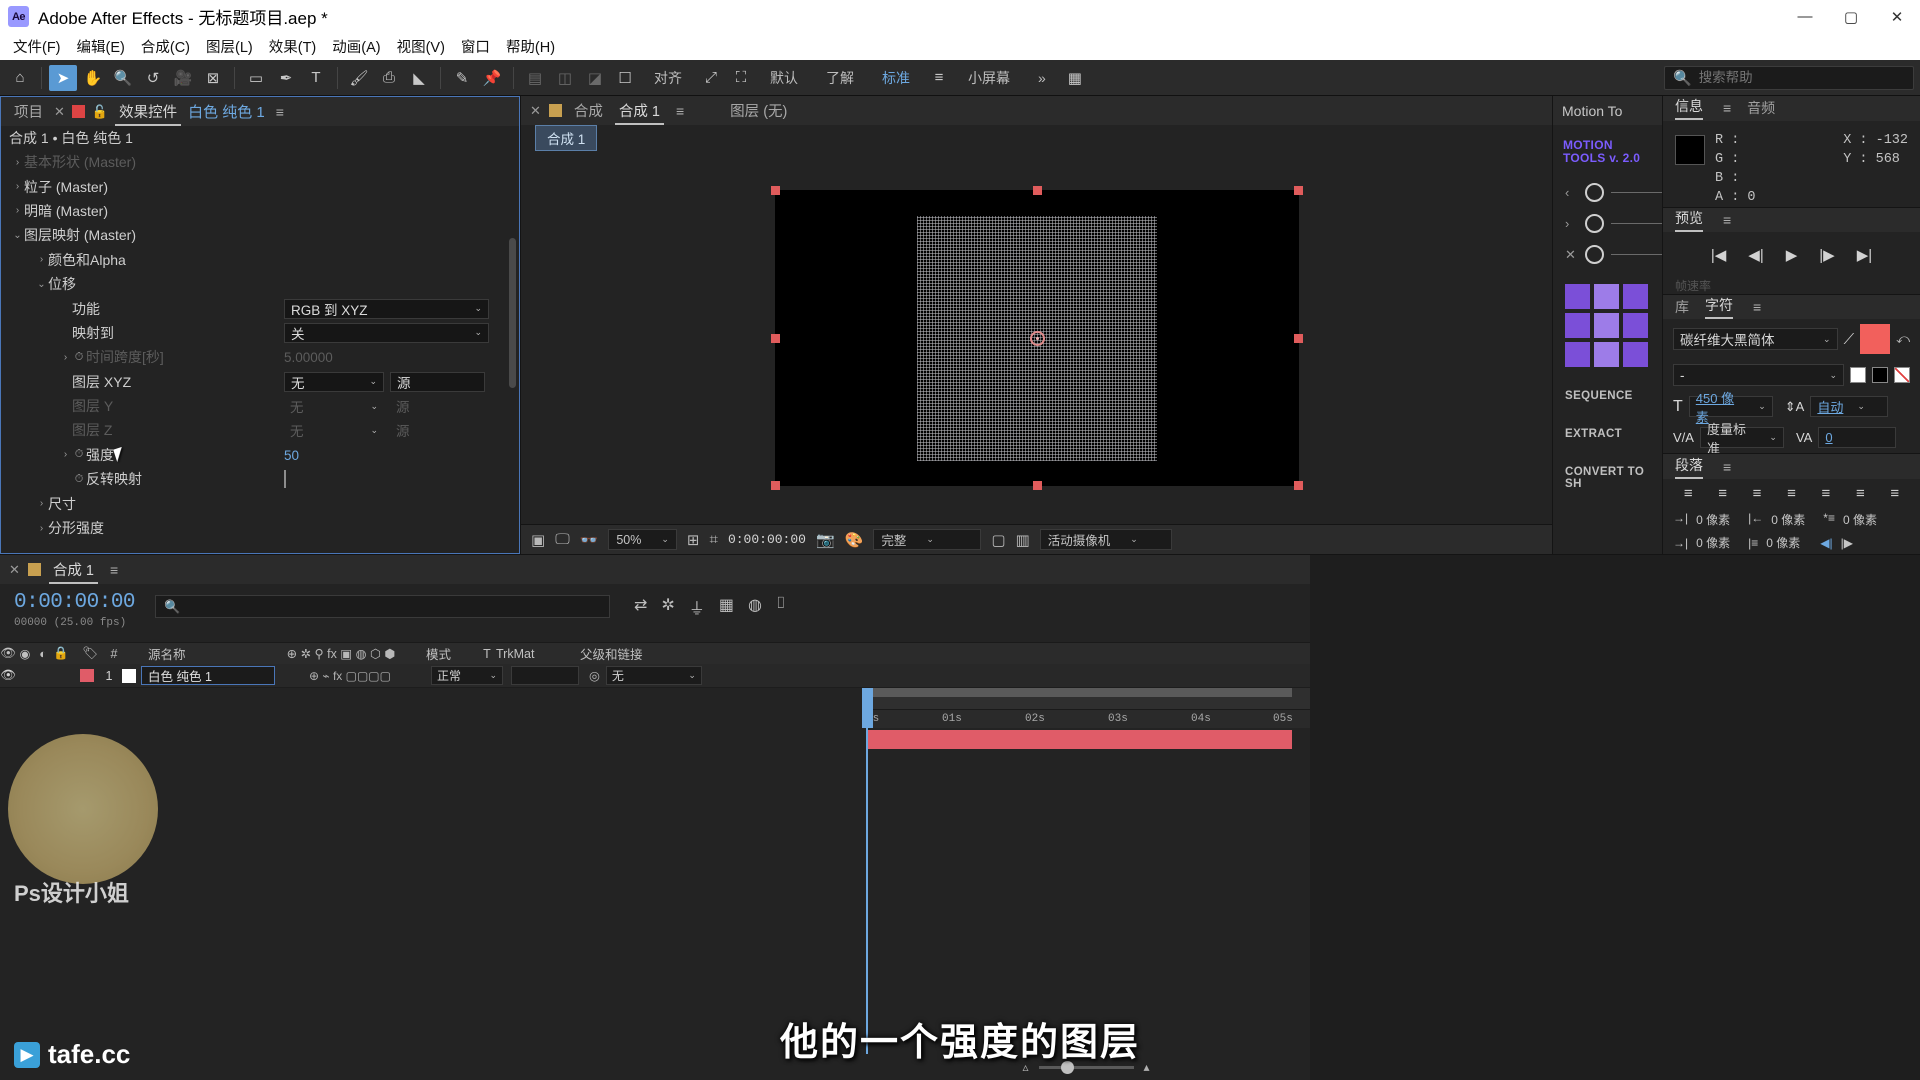 This screenshot has width=1920, height=1080. What do you see at coordinates (1826, 255) in the screenshot?
I see `next-frame-icon: |▶` at bounding box center [1826, 255].